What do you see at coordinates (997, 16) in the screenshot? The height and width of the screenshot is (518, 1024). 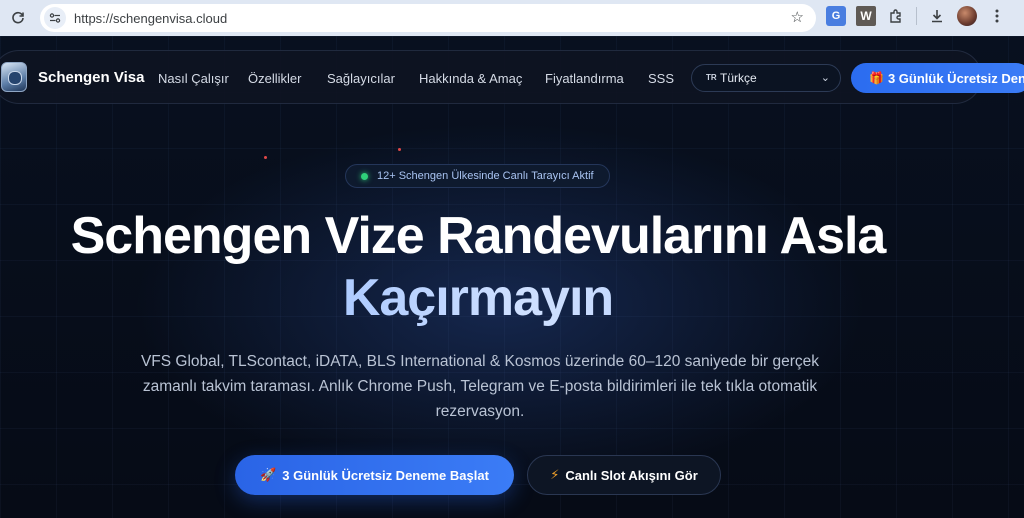 I see `more-menu-icon` at bounding box center [997, 16].